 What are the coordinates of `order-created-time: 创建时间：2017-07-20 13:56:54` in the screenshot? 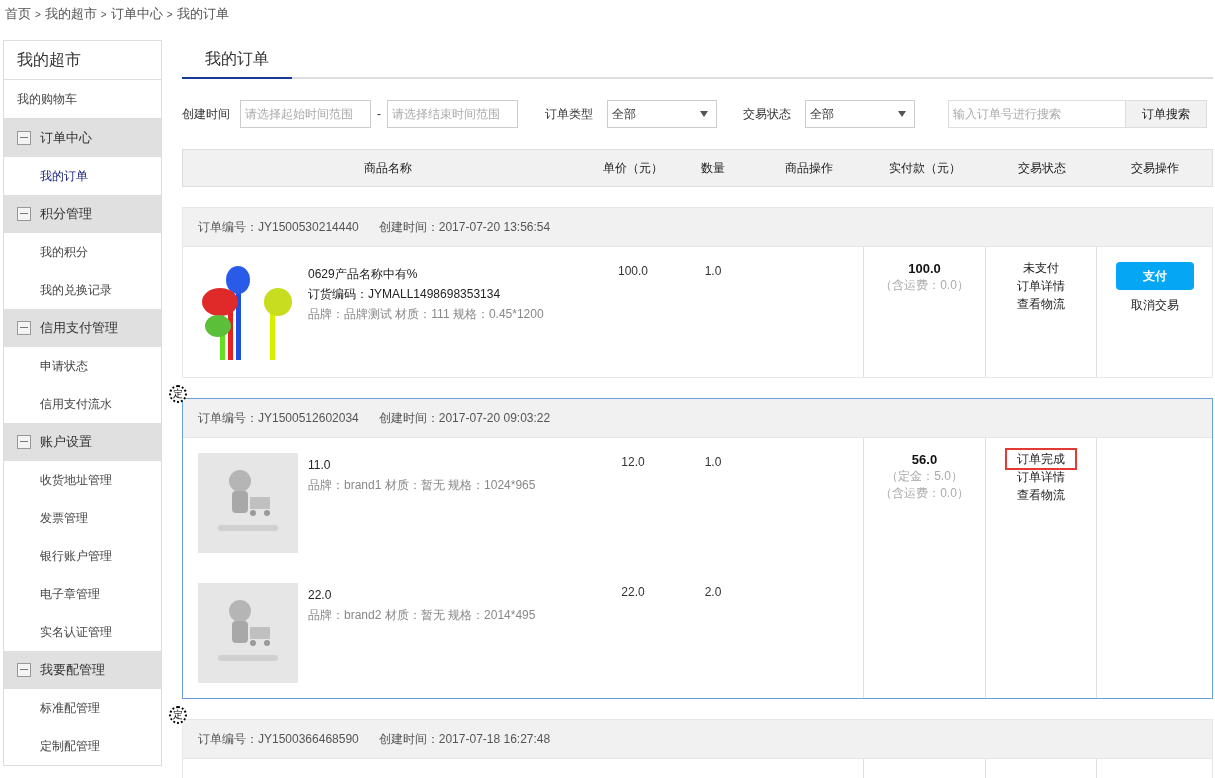 It's located at (464, 227).